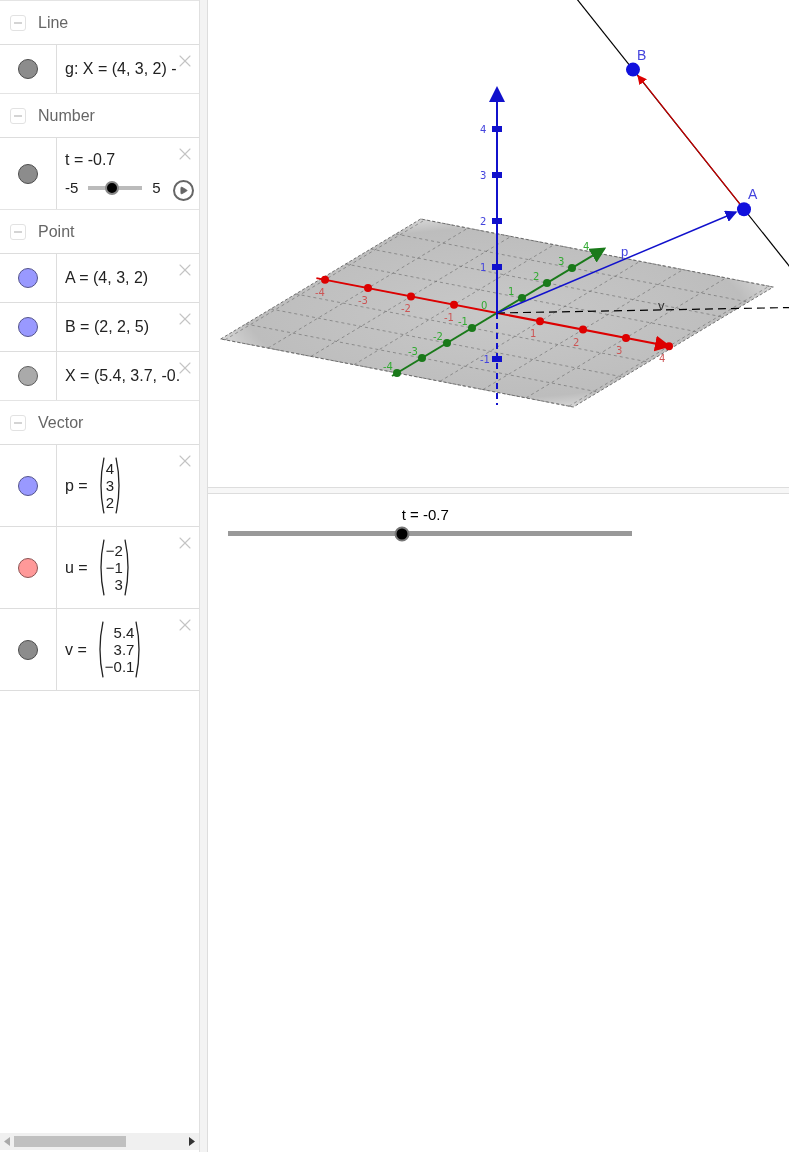 The width and height of the screenshot is (789, 1152). I want to click on formula: A = (4, 3, 2), so click(132, 278).